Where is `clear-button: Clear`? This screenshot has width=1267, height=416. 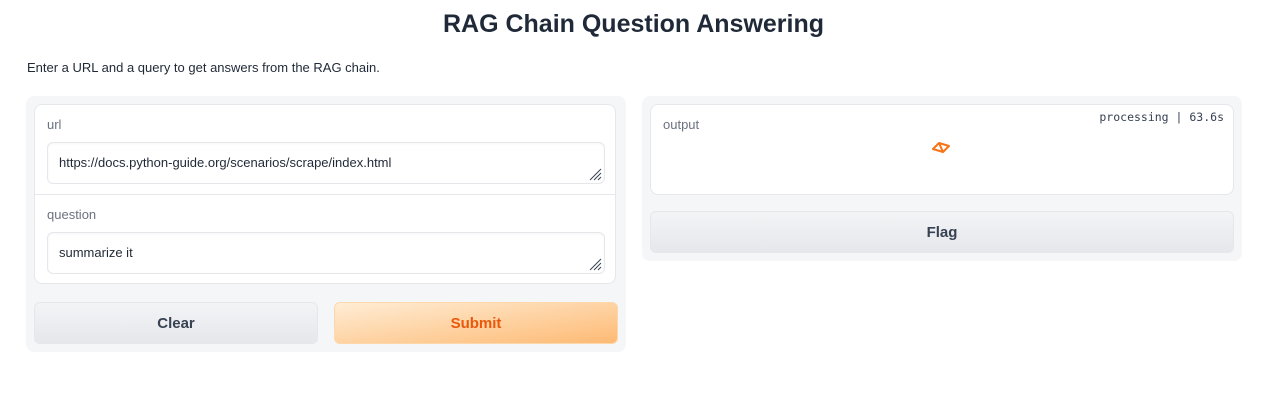 clear-button: Clear is located at coordinates (176, 323).